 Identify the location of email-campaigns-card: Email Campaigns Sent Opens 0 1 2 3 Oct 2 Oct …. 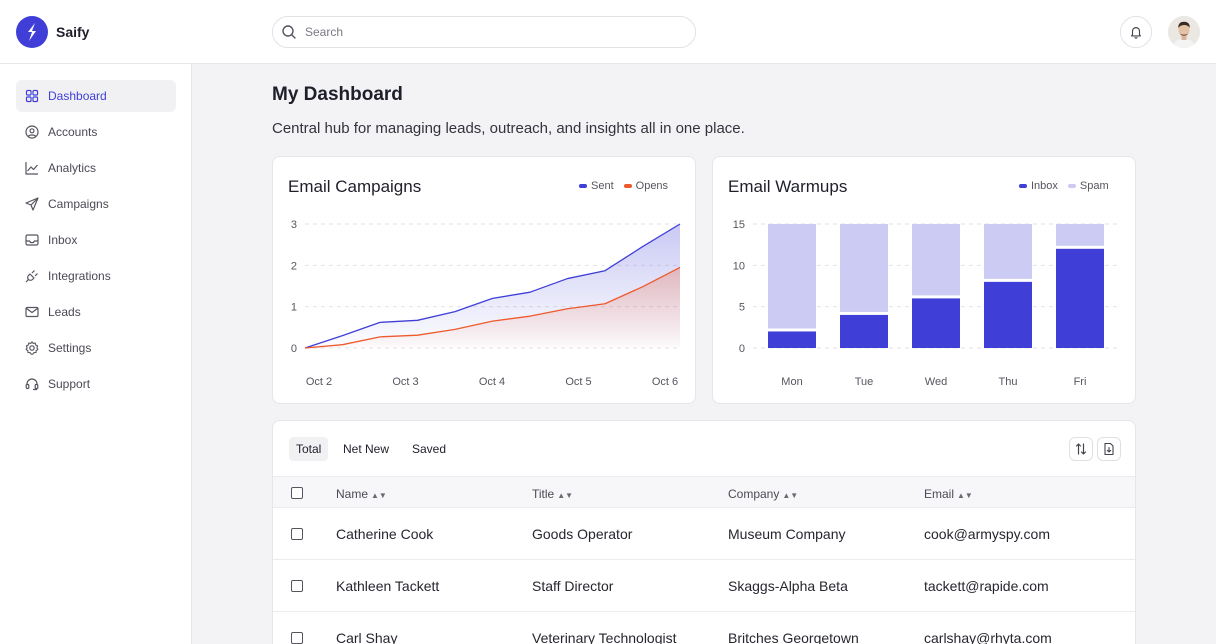
(484, 280).